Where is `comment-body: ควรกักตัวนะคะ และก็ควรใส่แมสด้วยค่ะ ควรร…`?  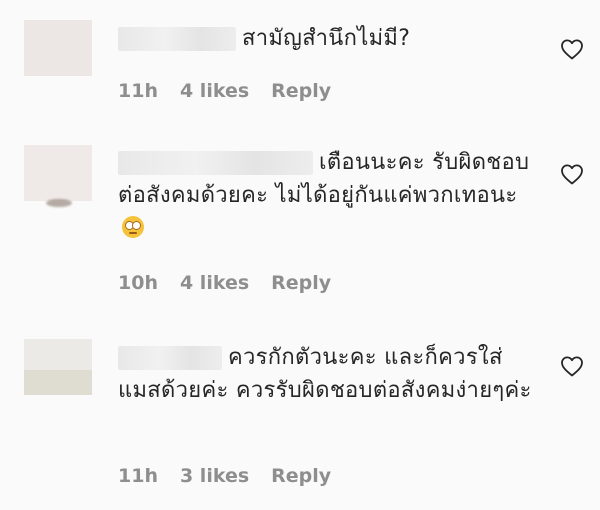
comment-body: ควรกักตัวนะคะ และก็ควรใส่แมสด้วยค่ะ ควรร… is located at coordinates (328, 374).